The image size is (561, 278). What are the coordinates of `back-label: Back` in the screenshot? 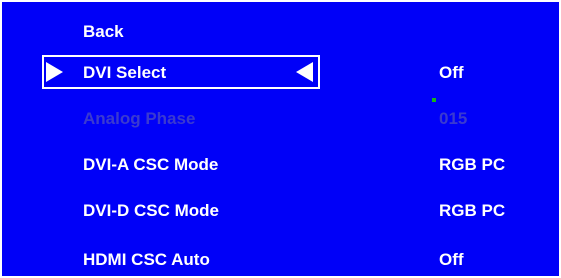 It's located at (103, 31).